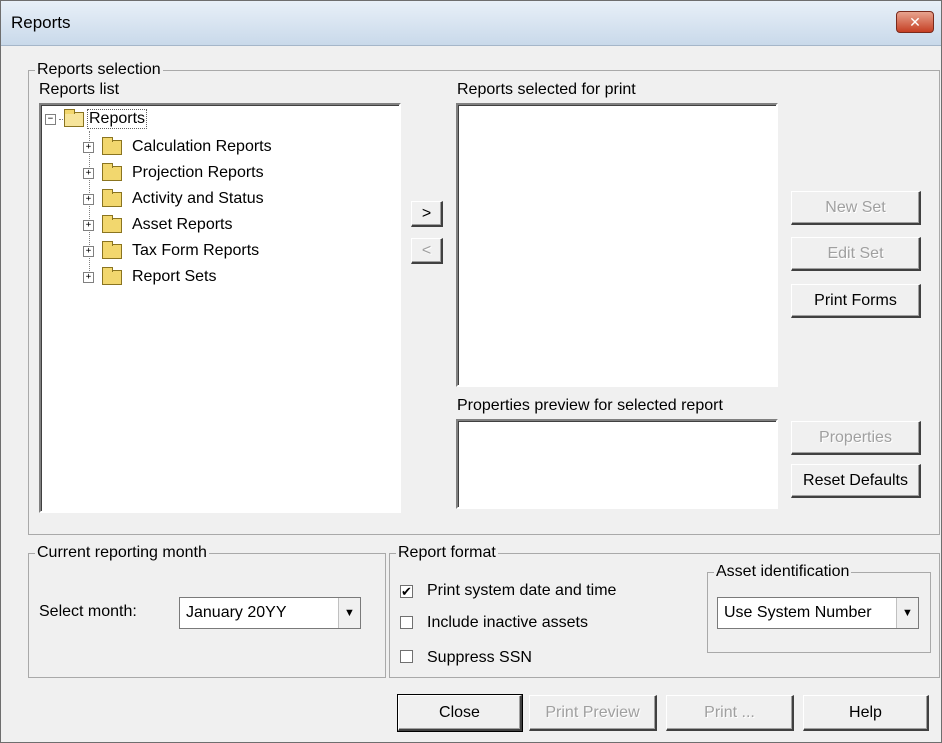 The width and height of the screenshot is (942, 743). I want to click on remove-from-print-button: <, so click(427, 251).